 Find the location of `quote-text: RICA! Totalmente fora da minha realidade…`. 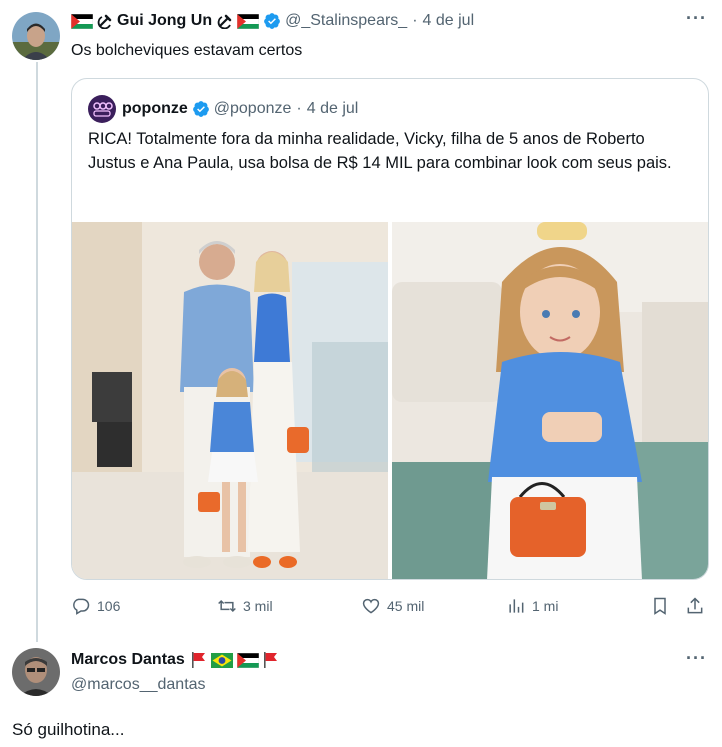

quote-text: RICA! Totalmente fora da minha realidade… is located at coordinates (380, 151).